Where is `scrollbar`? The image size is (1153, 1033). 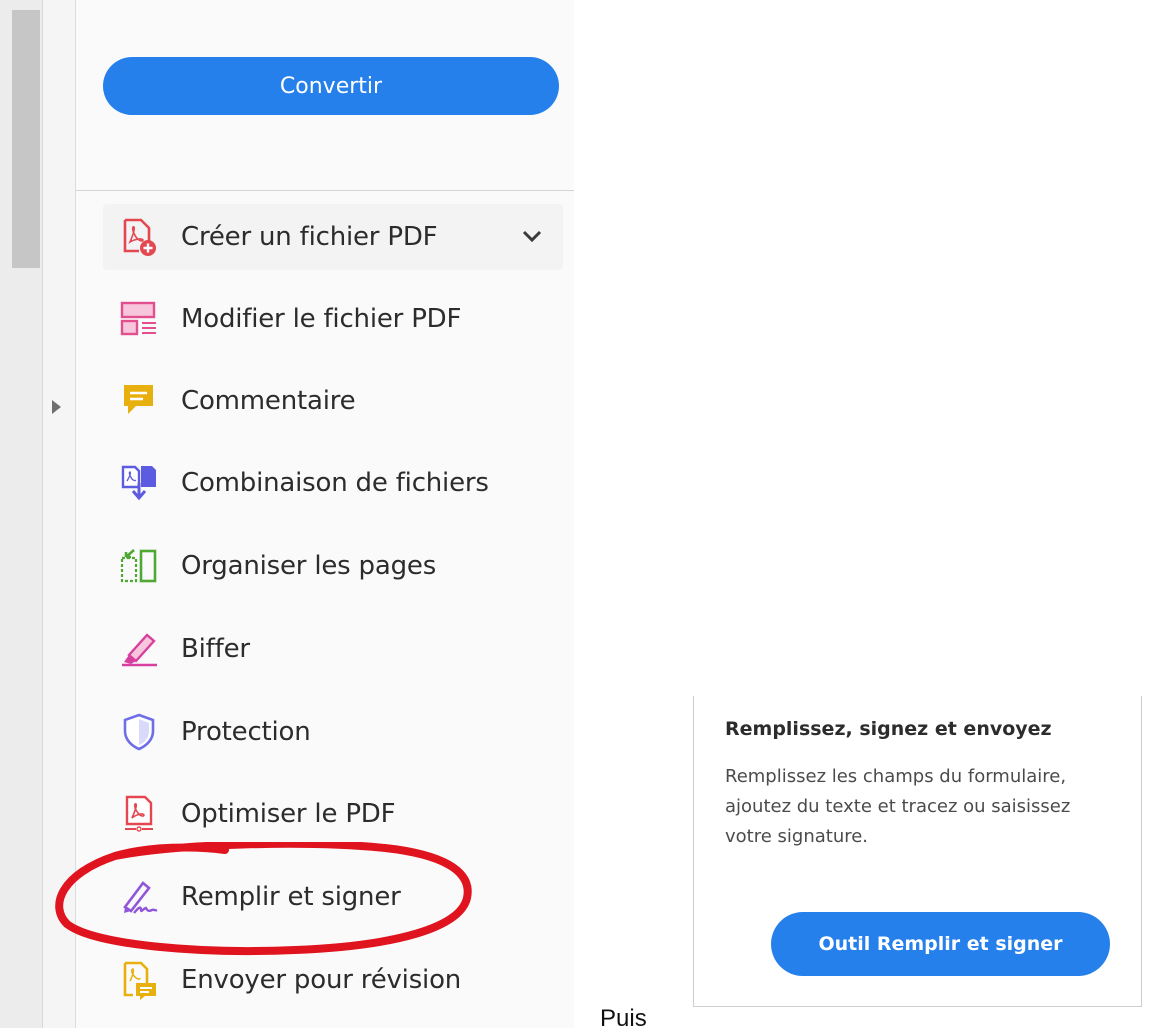
scrollbar is located at coordinates (21, 514).